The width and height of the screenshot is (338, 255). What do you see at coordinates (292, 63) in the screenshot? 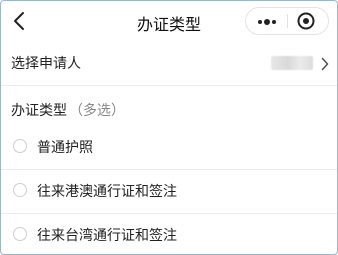
I see `applicant-value-masked` at bounding box center [292, 63].